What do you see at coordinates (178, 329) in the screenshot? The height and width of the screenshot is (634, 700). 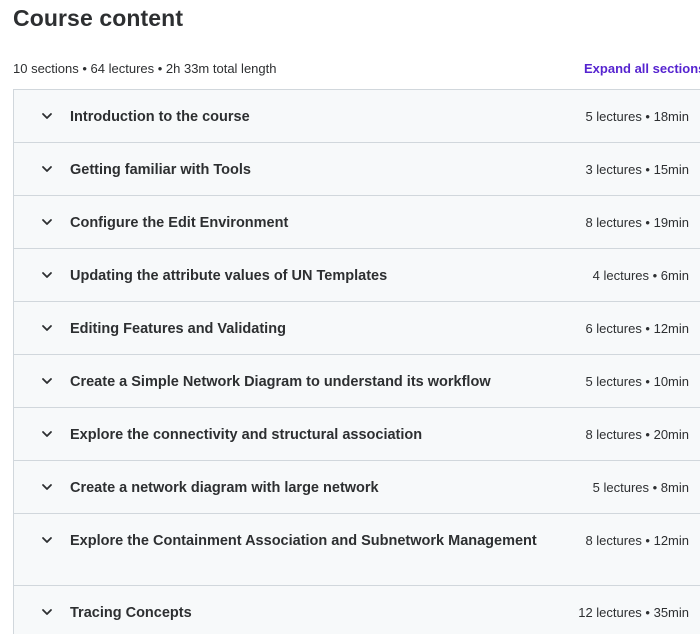 I see `section-title: Editing Features and Validating` at bounding box center [178, 329].